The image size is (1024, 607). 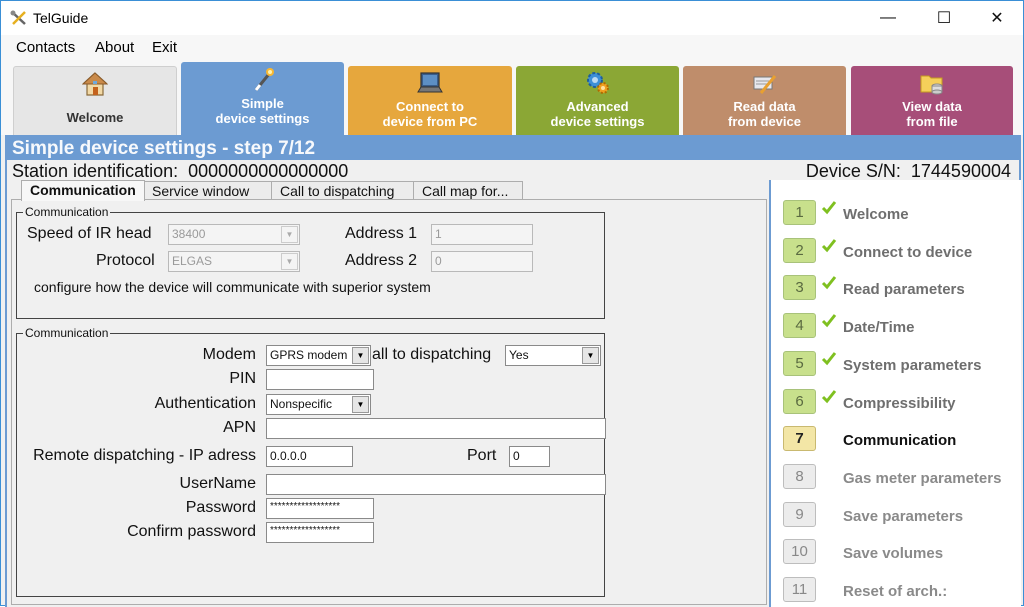 What do you see at coordinates (922, 478) in the screenshot?
I see `step-label: Gas meter parameters` at bounding box center [922, 478].